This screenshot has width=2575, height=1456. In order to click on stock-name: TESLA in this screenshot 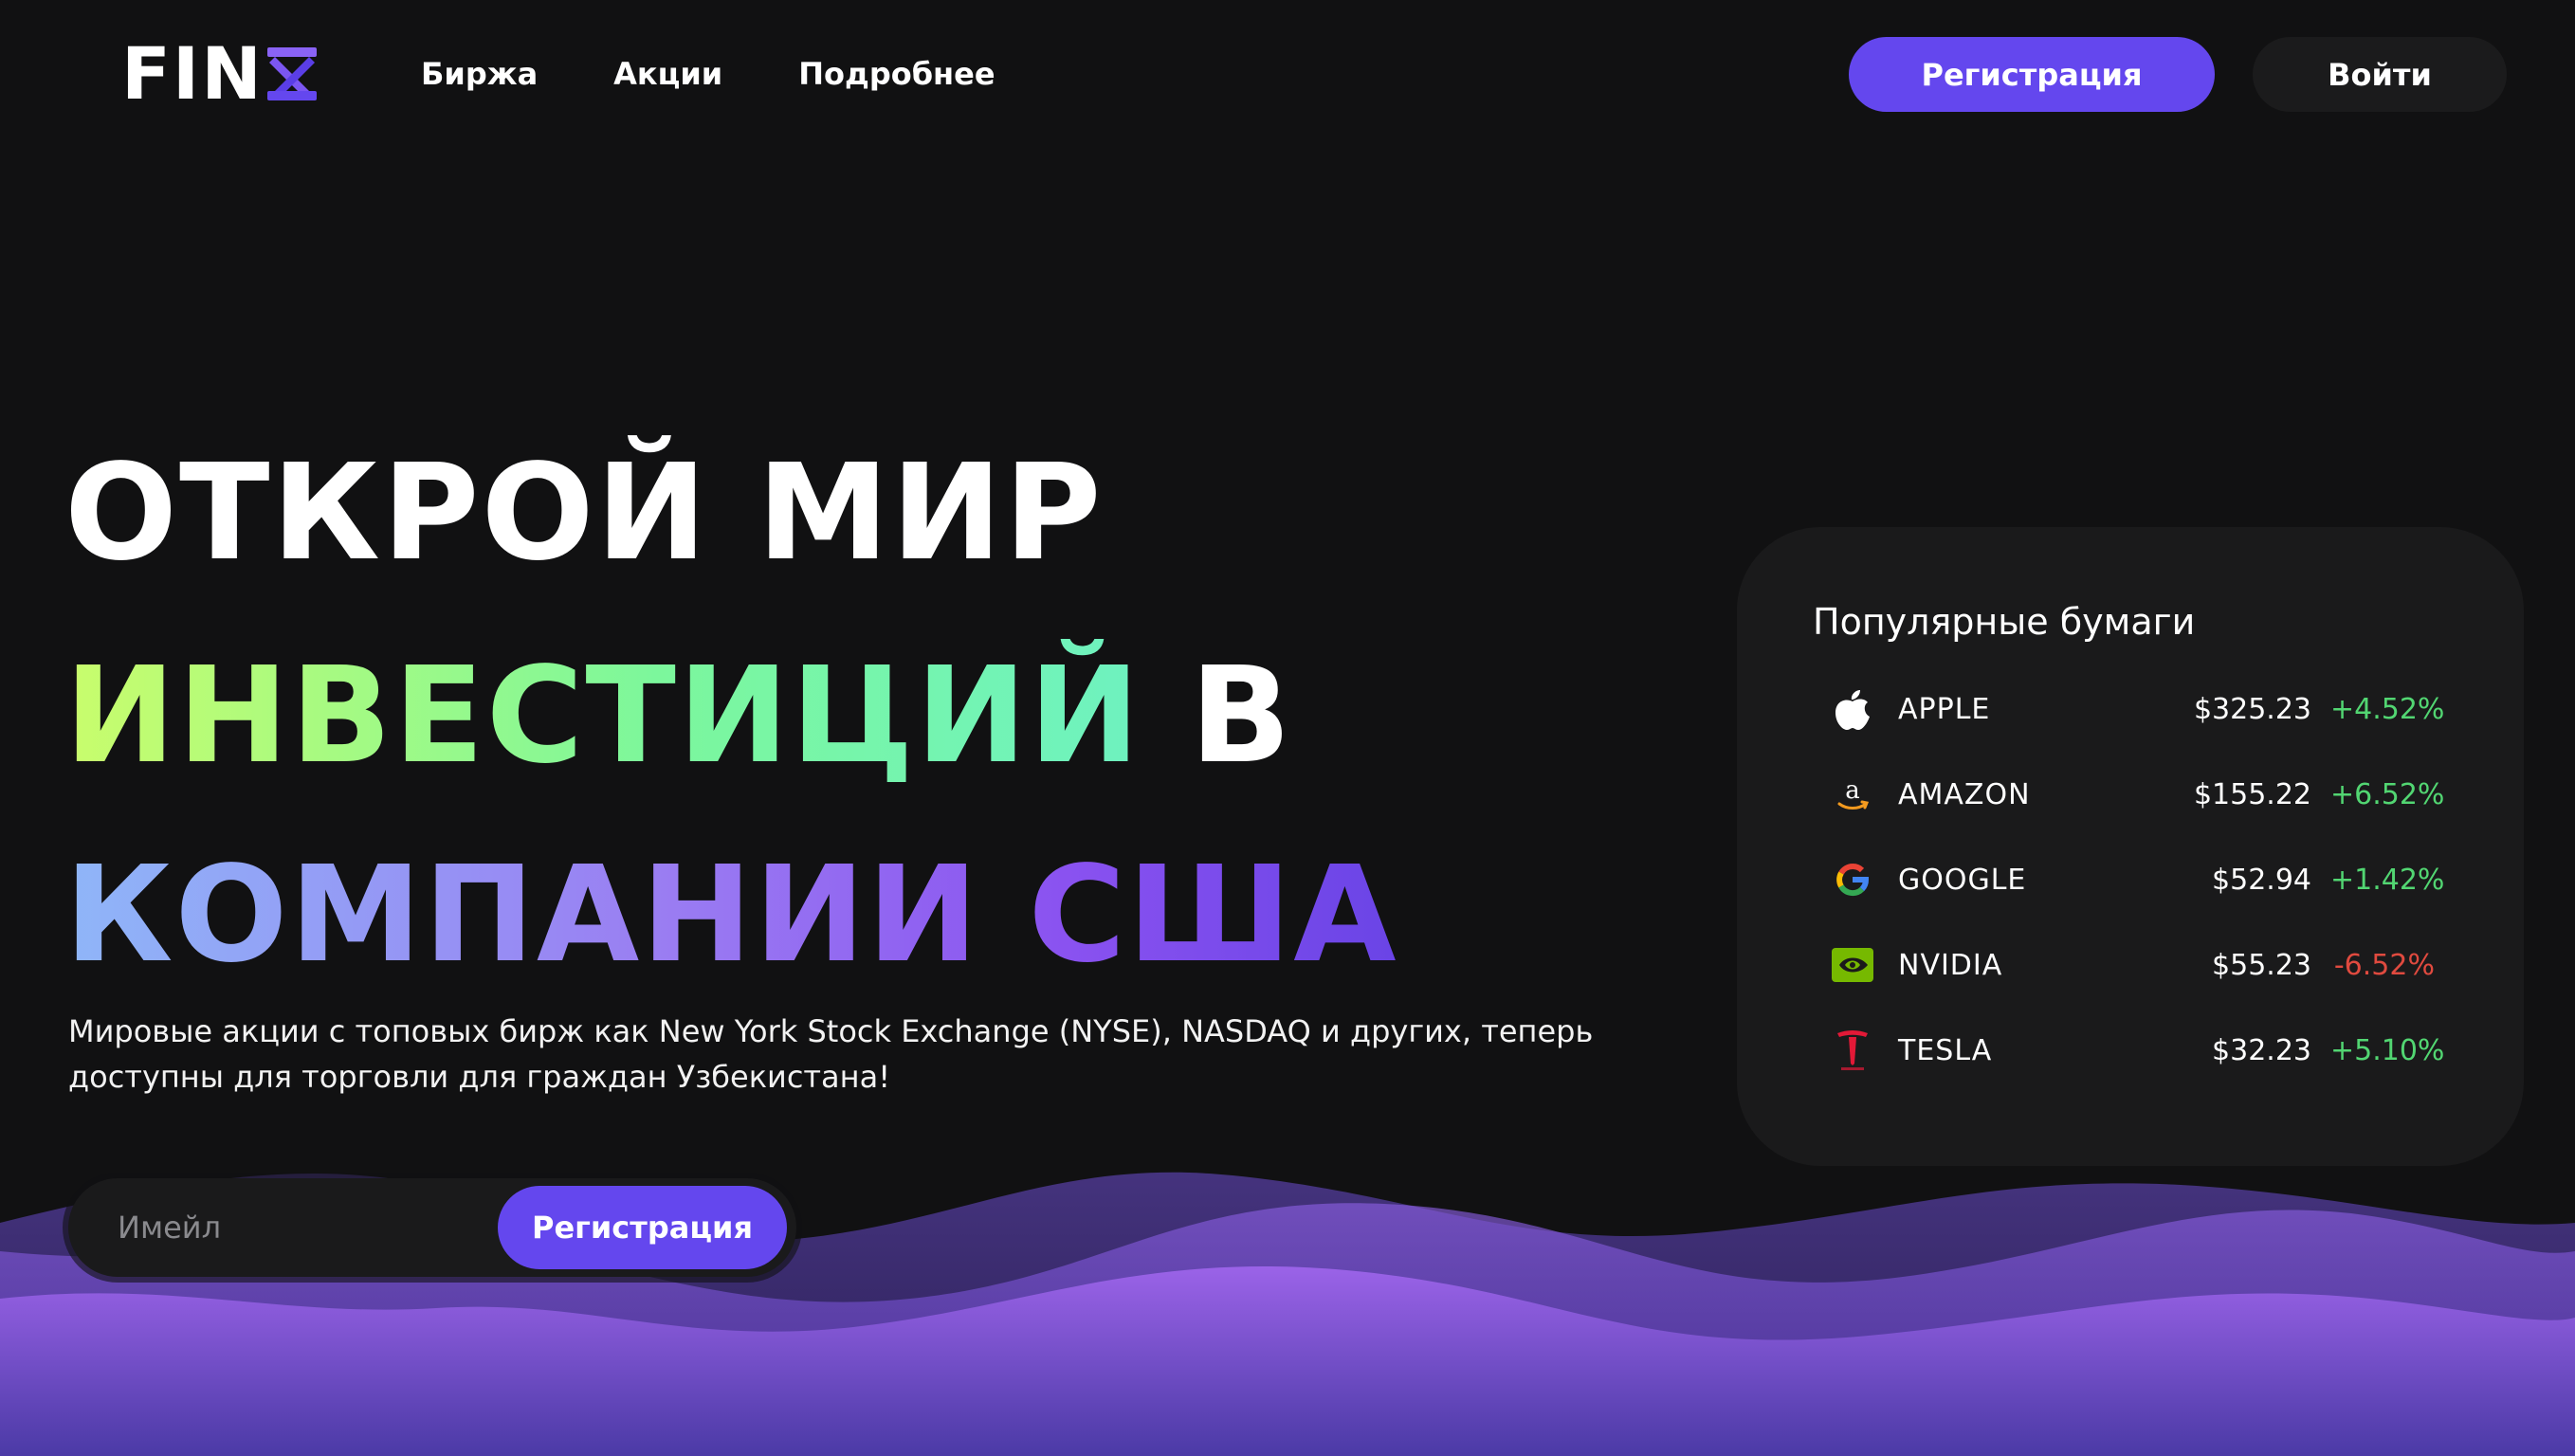, I will do `click(1945, 1050)`.